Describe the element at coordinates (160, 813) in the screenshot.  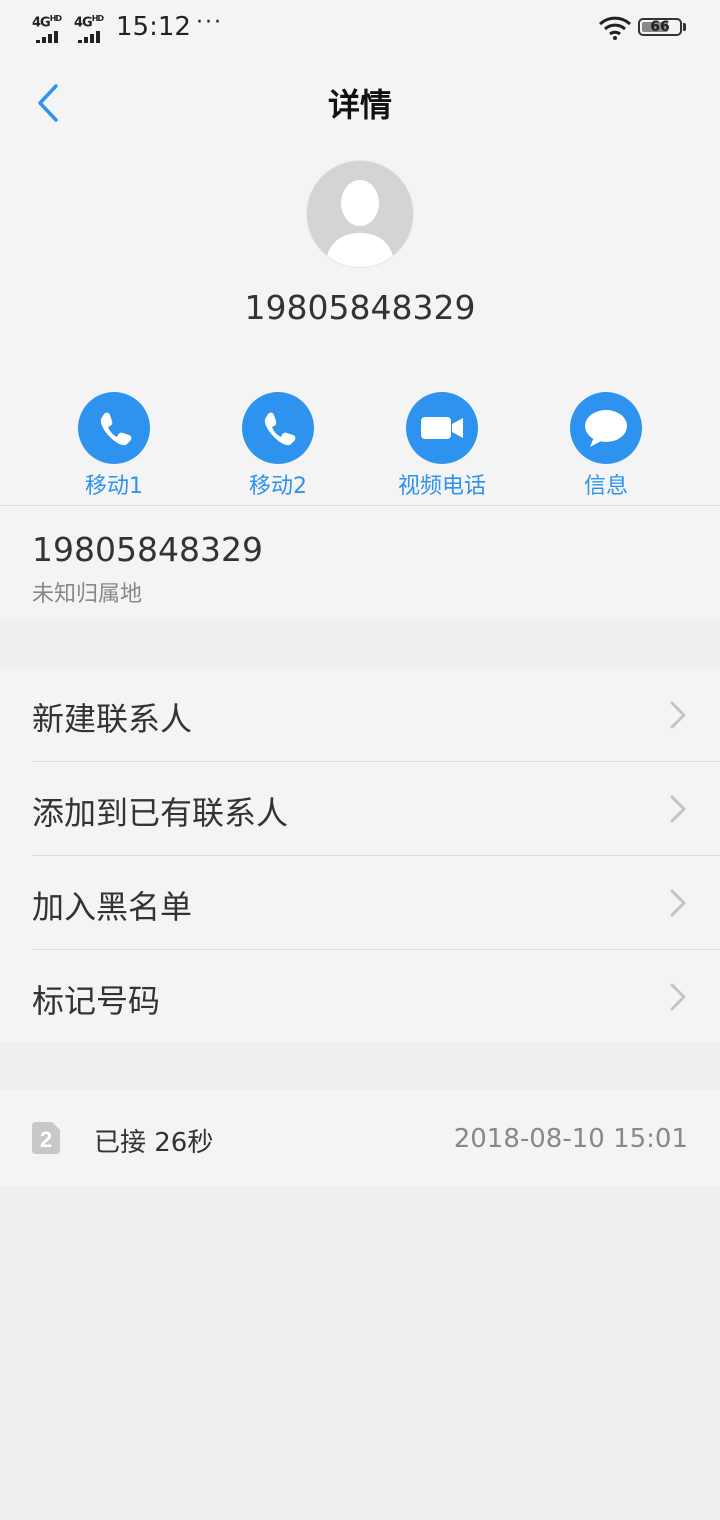
I see `menu-item-label: 添加到已有联系人` at that location.